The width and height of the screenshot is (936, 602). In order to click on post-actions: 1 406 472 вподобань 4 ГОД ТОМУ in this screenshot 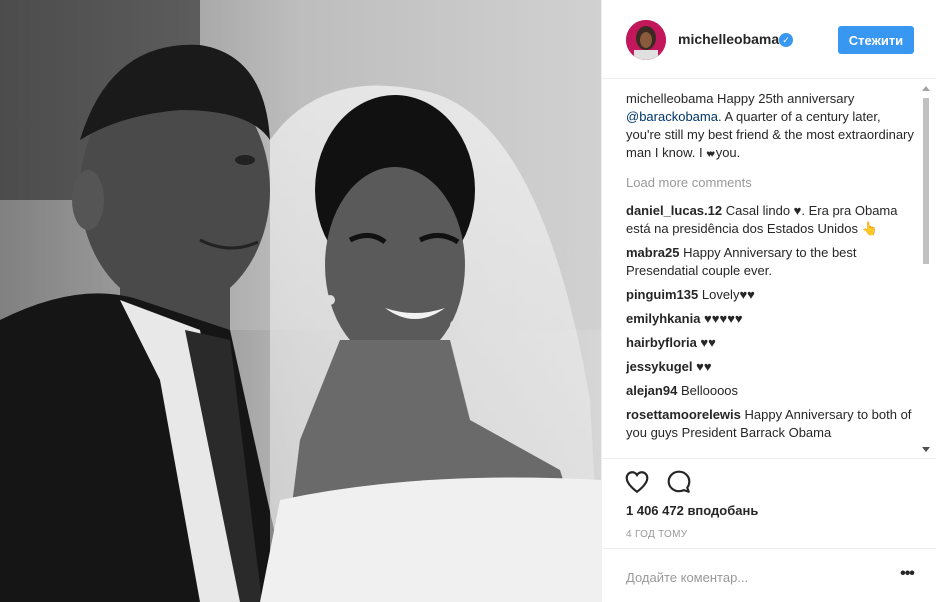, I will do `click(769, 503)`.